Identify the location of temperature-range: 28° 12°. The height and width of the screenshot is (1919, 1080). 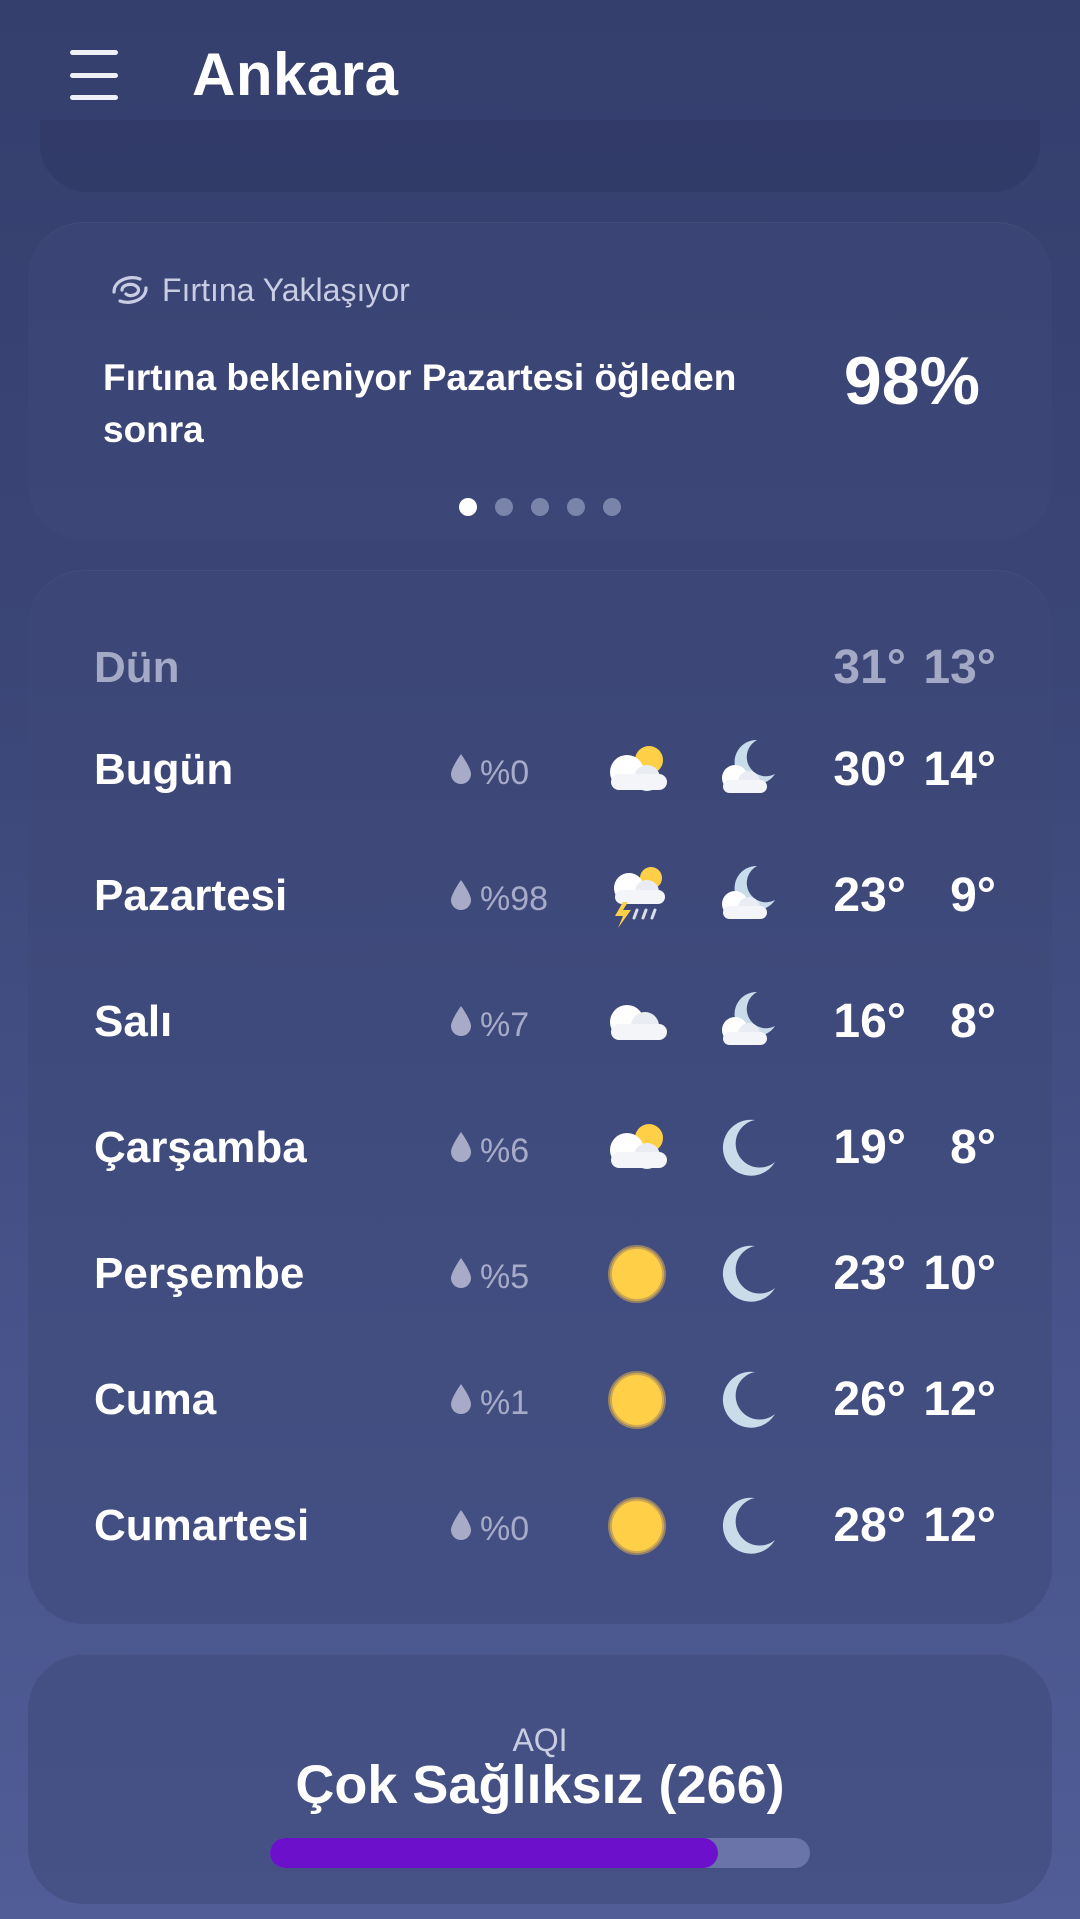
(908, 1525).